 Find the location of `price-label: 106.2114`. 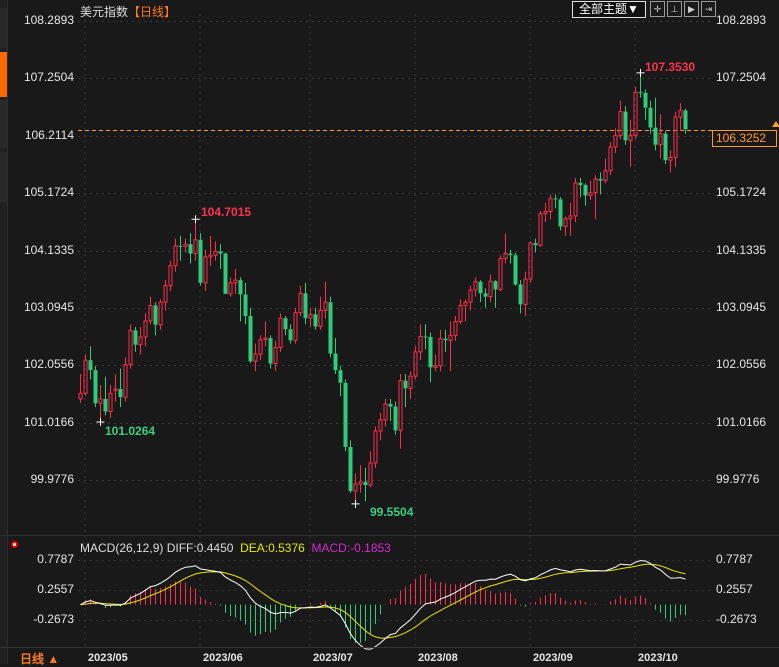

price-label: 106.2114 is located at coordinates (49, 134).